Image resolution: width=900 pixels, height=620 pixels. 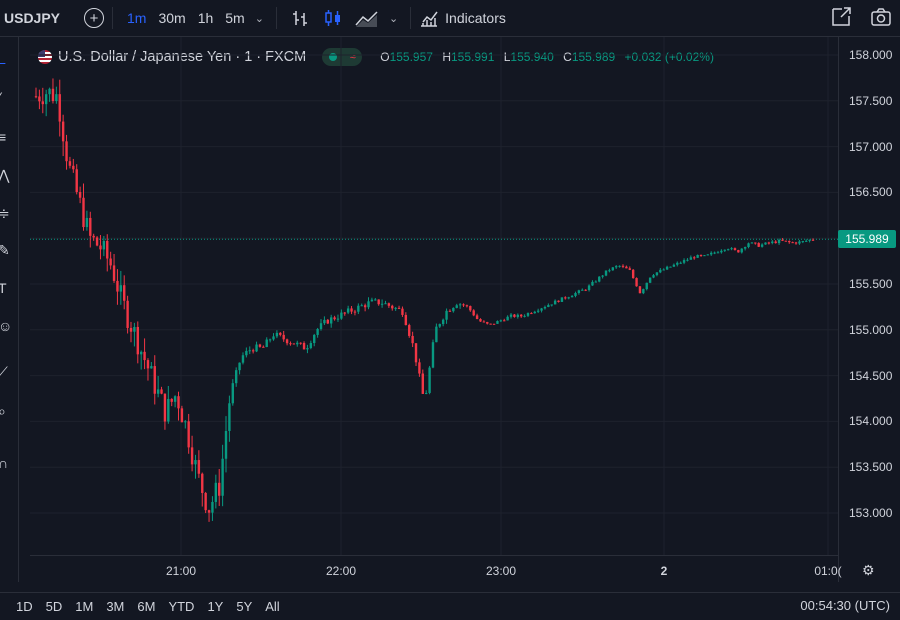 I want to click on price-tick-label: 156.500, so click(x=871, y=192).